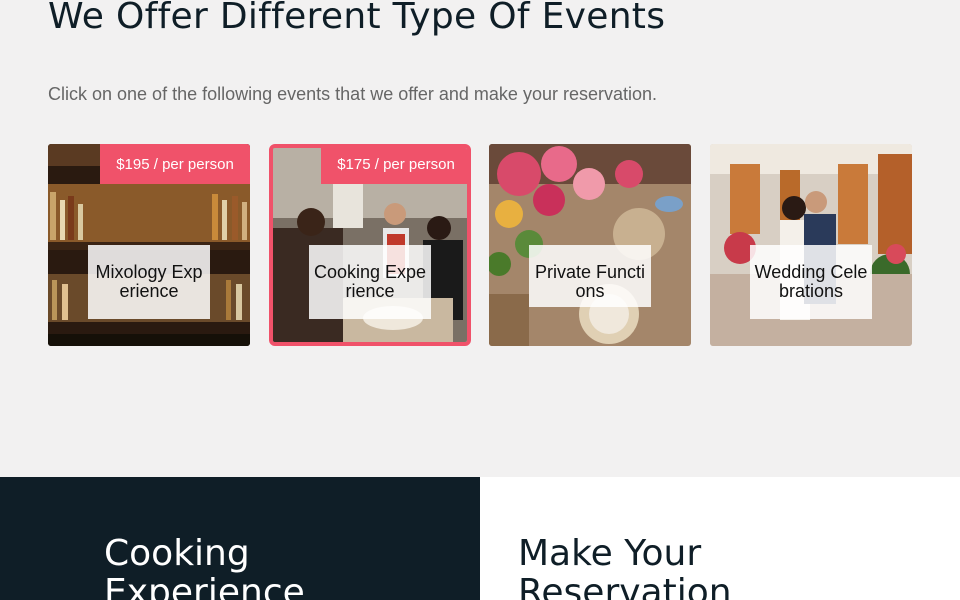  I want to click on event-card-mixology: $195 / per person Mixology Experience, so click(149, 245).